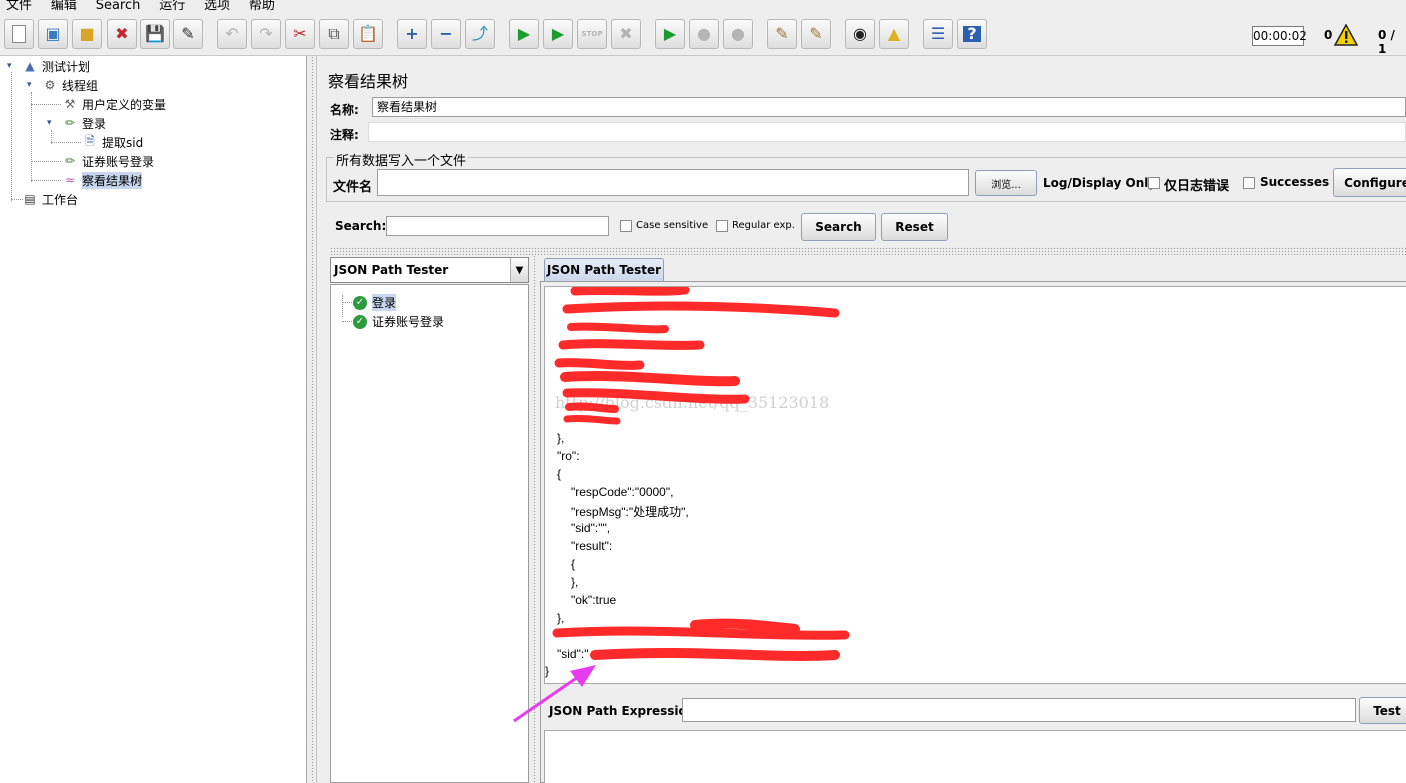  I want to click on results-chart-icon: ≈, so click(70, 180).